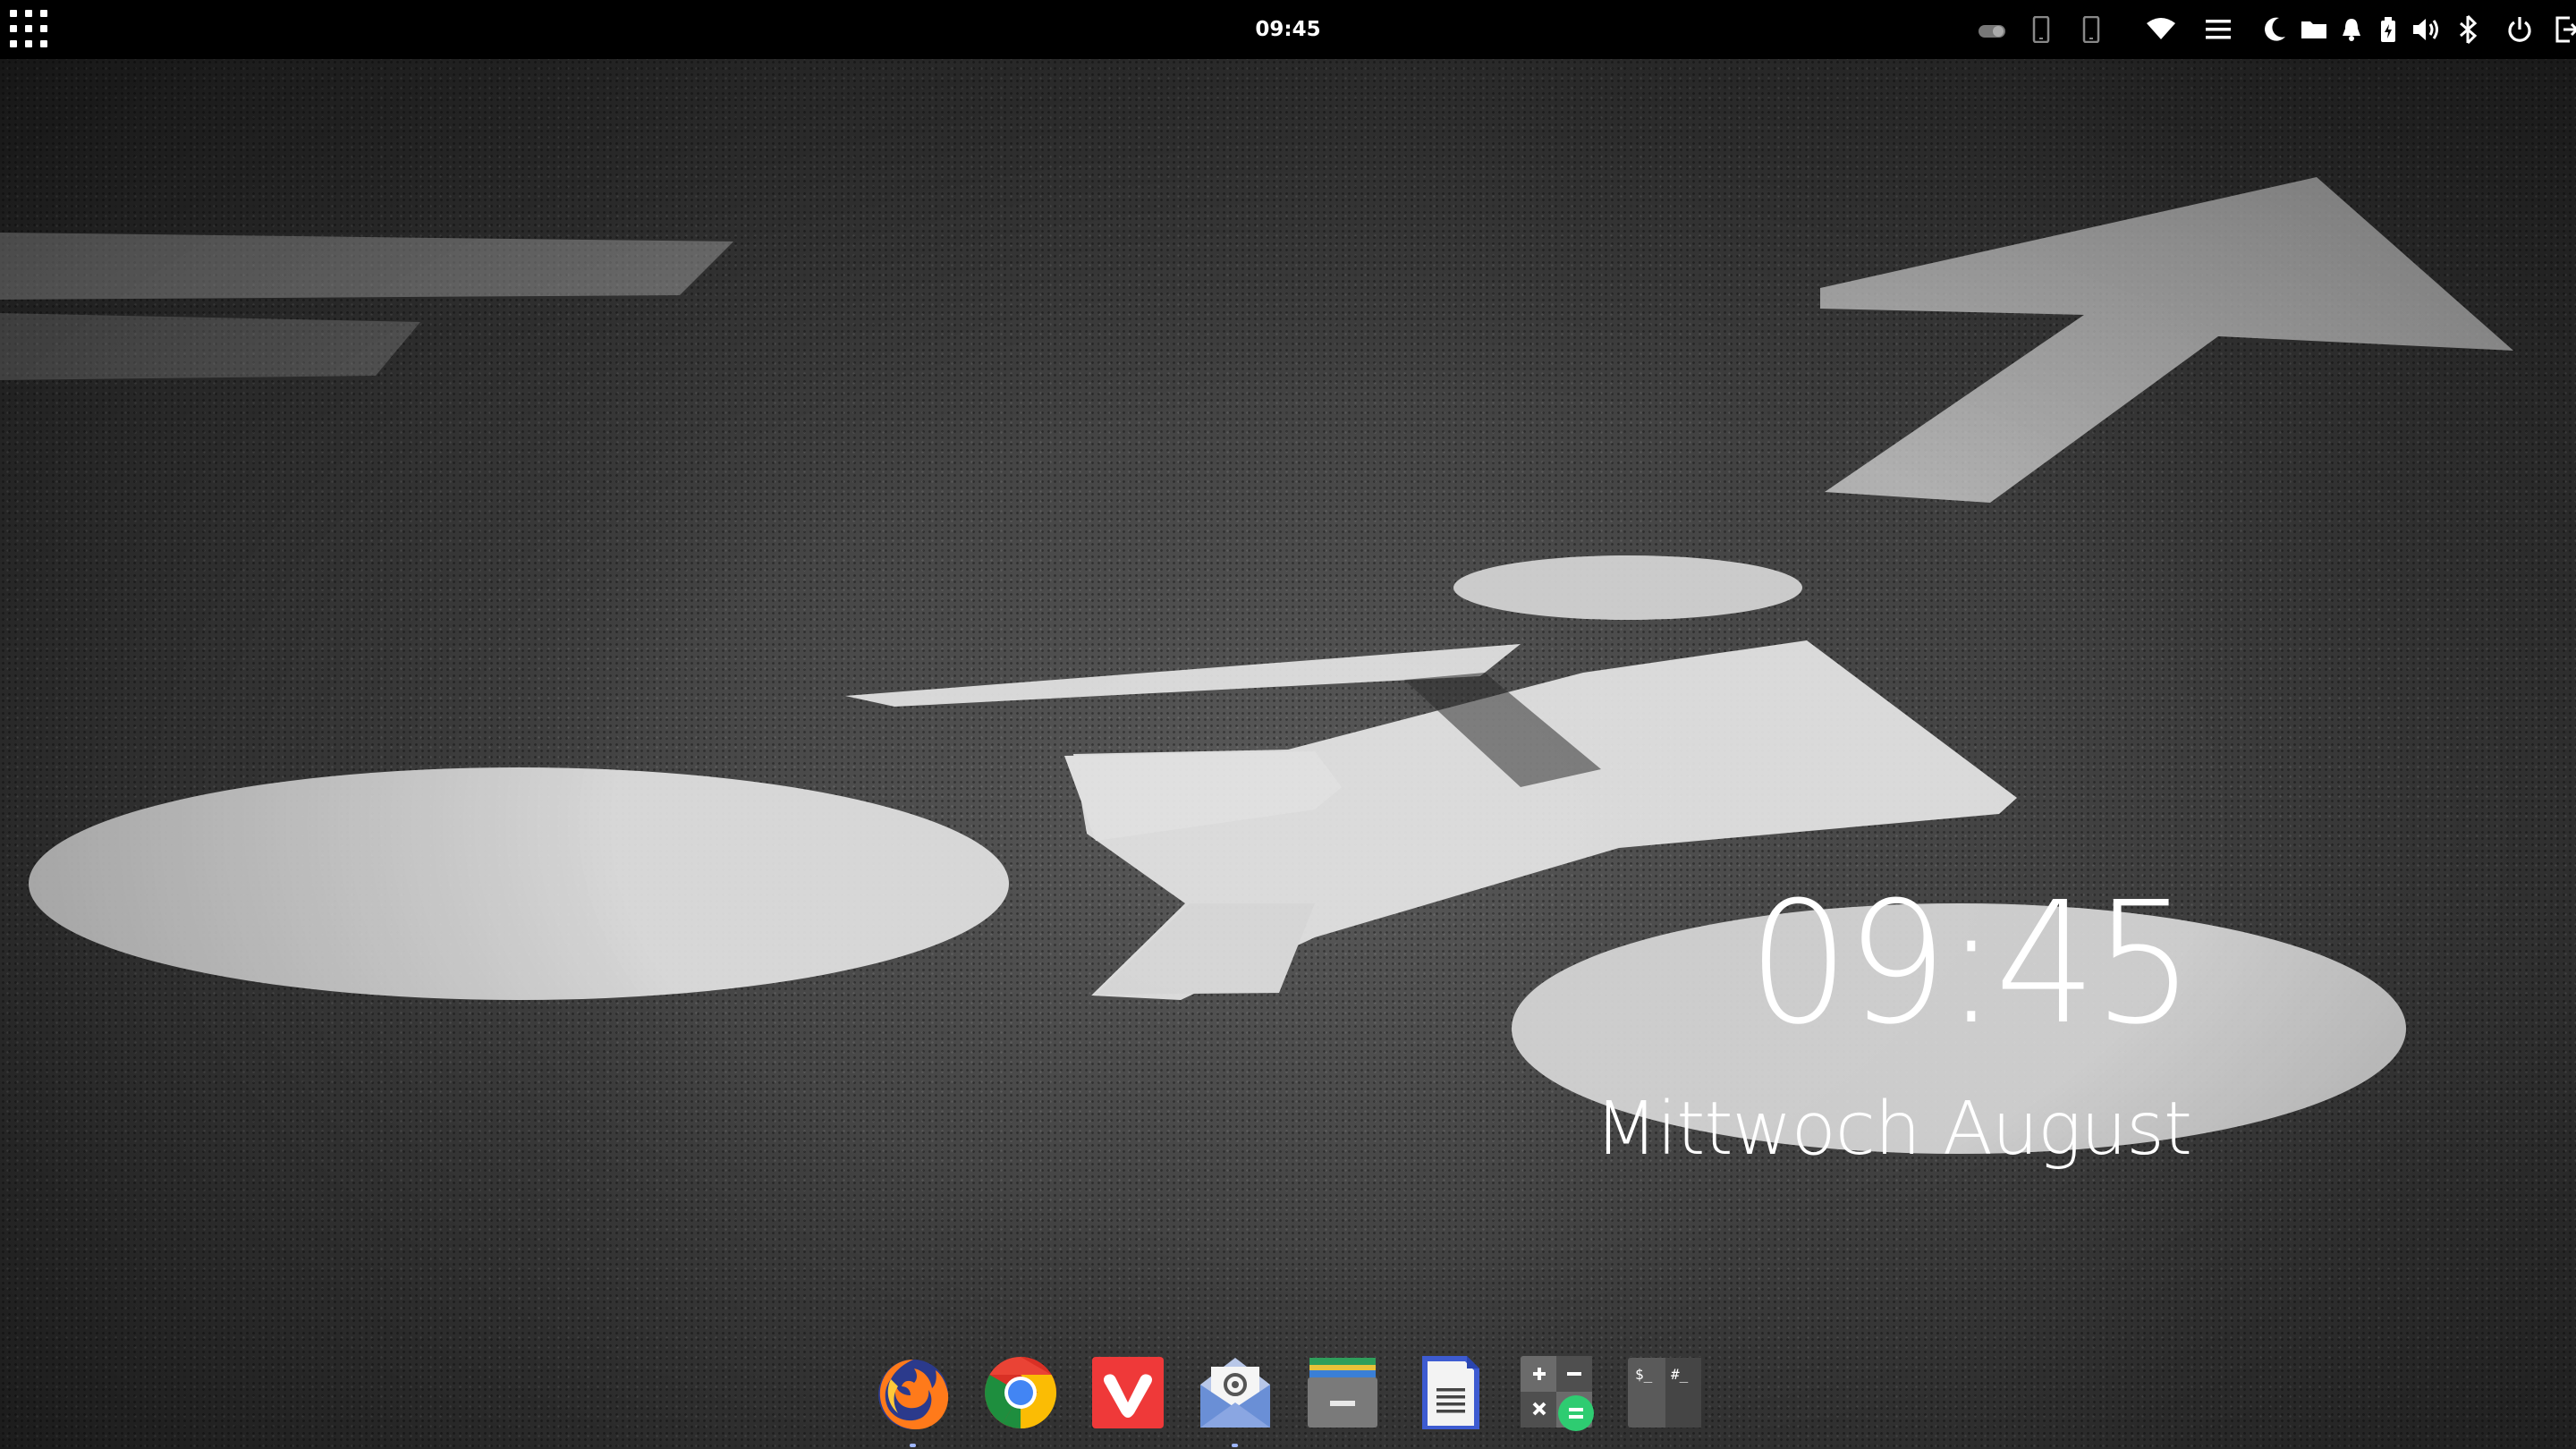 This screenshot has width=2576, height=1449. I want to click on vivaldi-icon, so click(1128, 1392).